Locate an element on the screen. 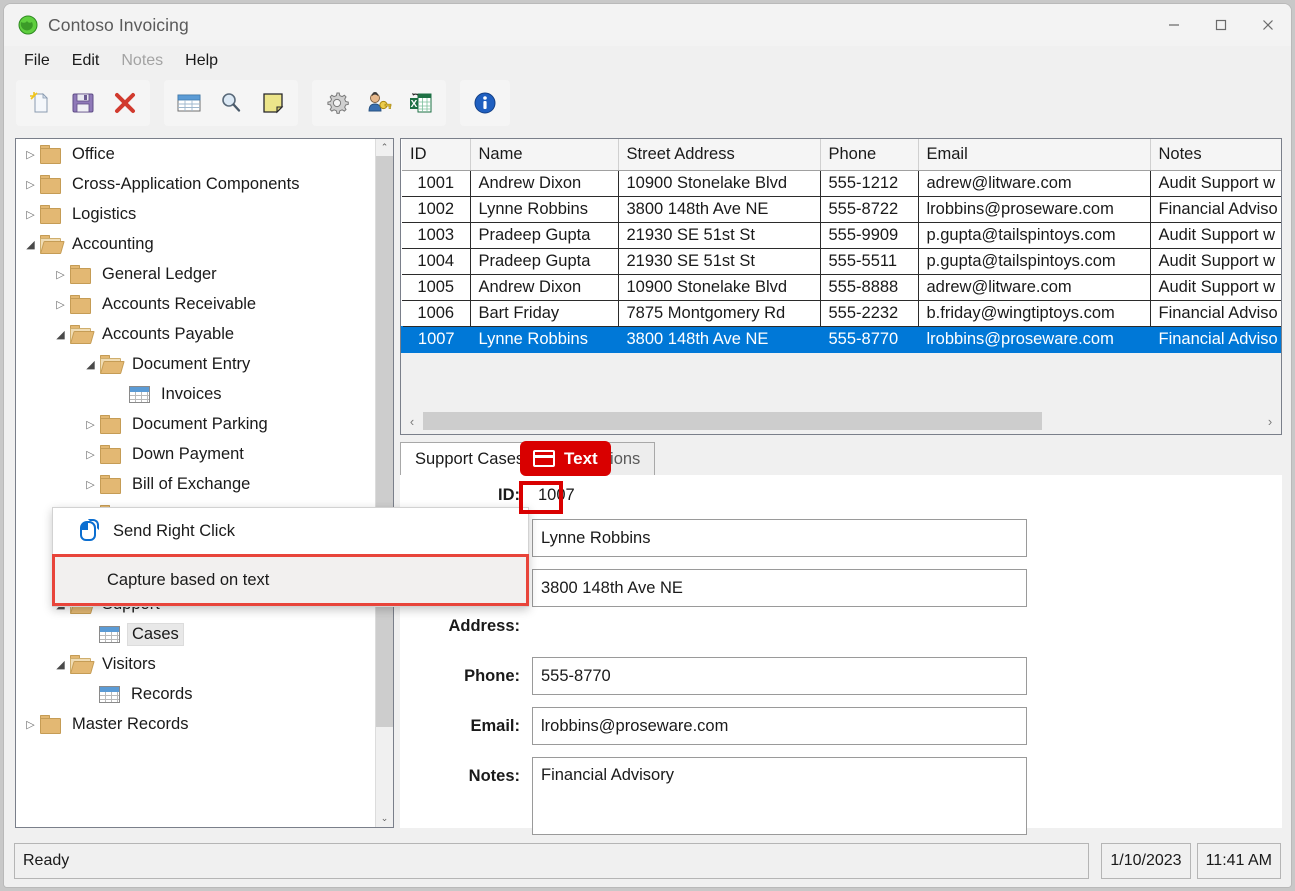  cell-id: 1001 is located at coordinates (436, 183).